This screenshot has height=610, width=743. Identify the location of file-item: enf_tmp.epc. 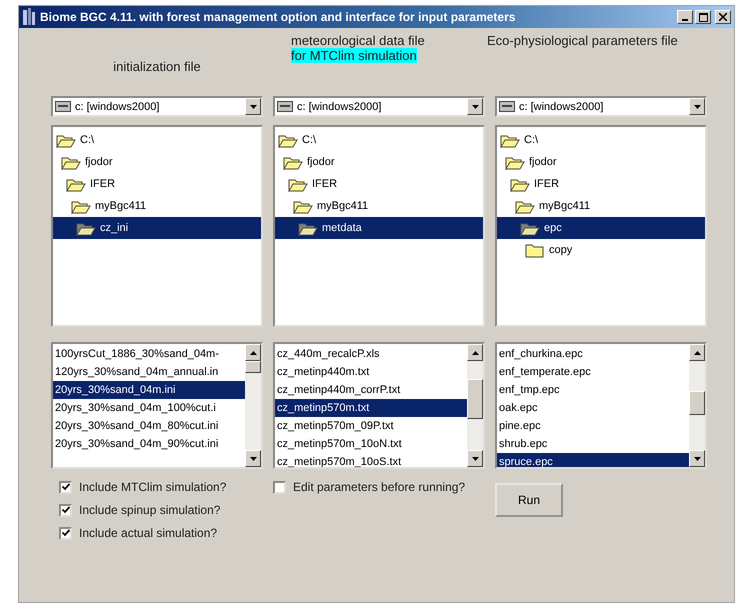
(593, 390).